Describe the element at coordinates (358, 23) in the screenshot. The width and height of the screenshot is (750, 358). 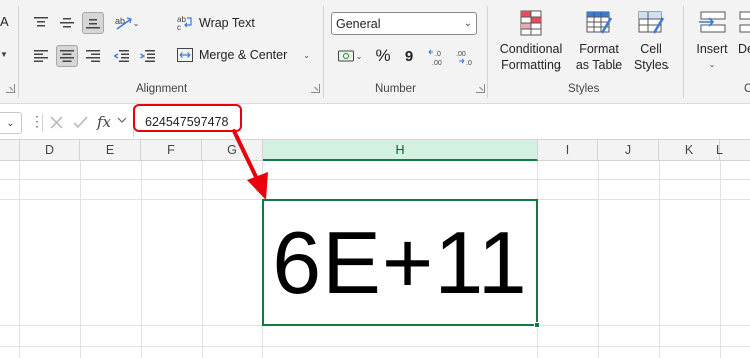
I see `number-format-value: General` at that location.